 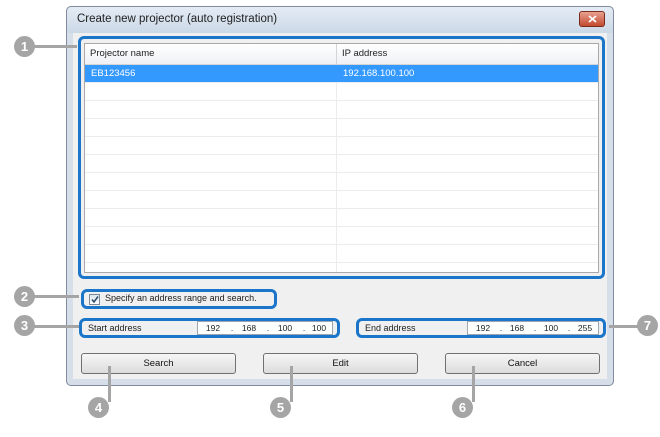 I want to click on callout-6-leader, so click(x=473, y=384).